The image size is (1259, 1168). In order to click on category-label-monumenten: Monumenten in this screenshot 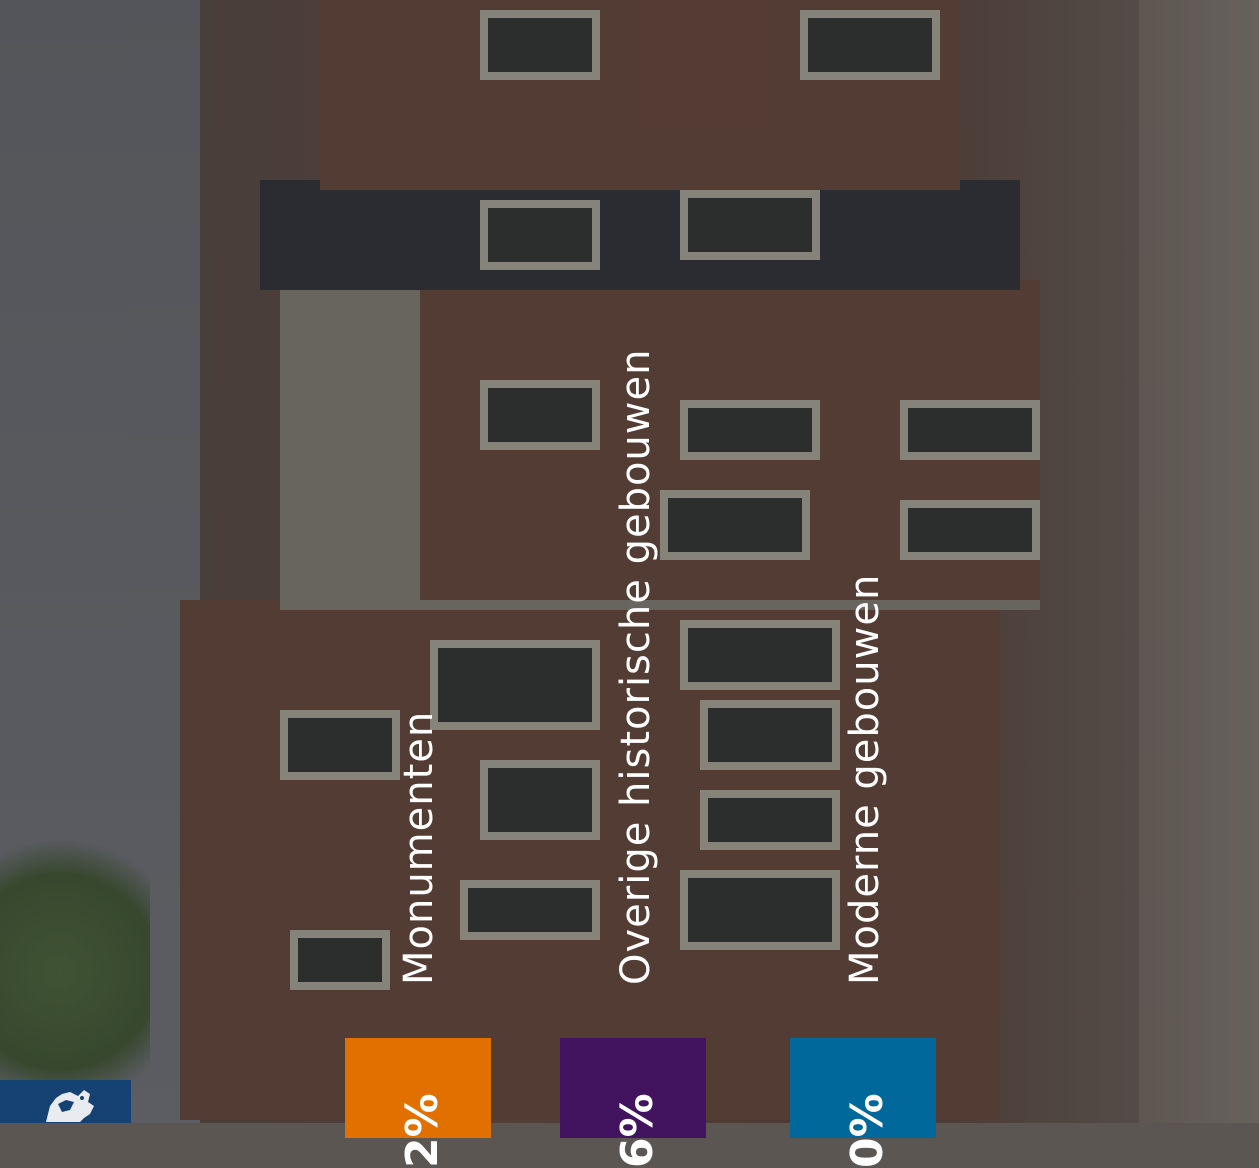, I will do `click(419, 847)`.